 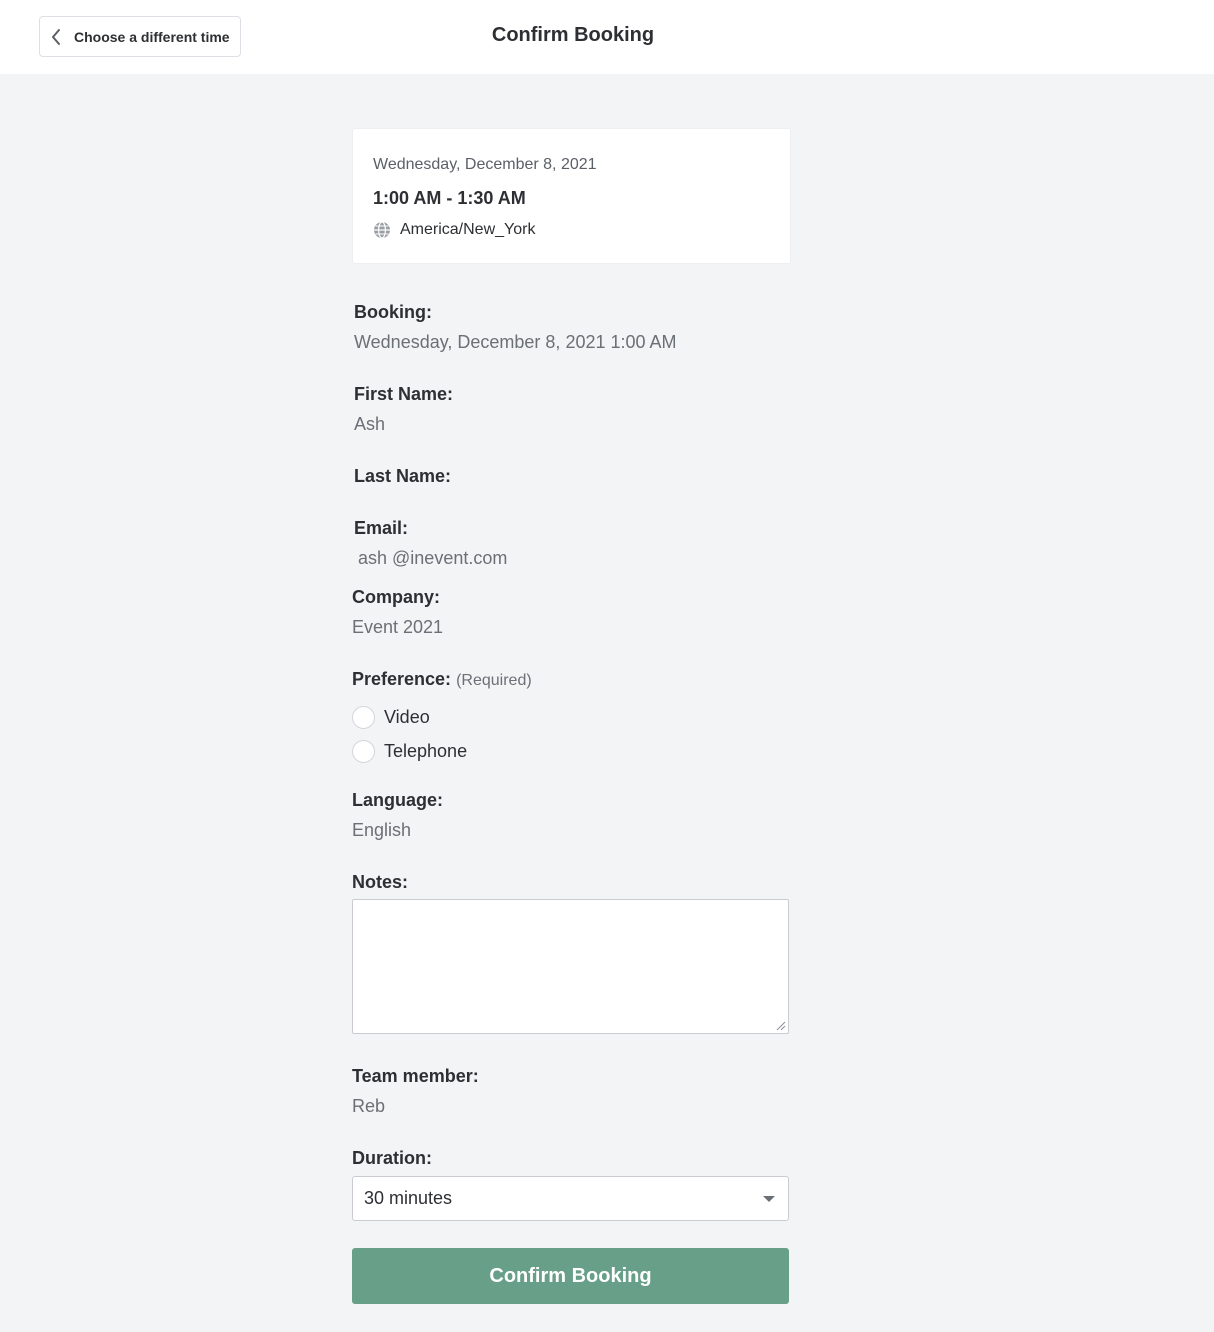 I want to click on confirm-booking-button: Confirm Booking, so click(x=570, y=1276).